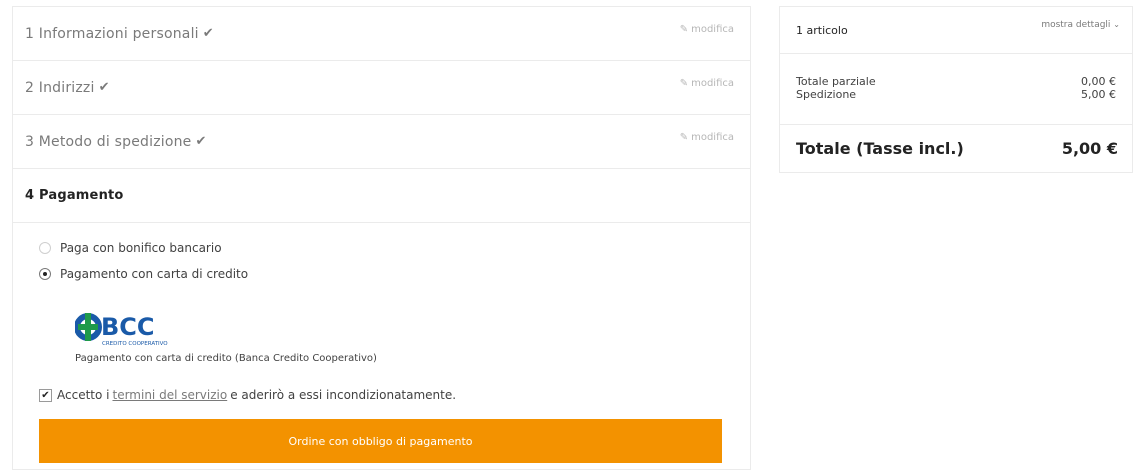  I want to click on radio-credit-card, so click(45, 274).